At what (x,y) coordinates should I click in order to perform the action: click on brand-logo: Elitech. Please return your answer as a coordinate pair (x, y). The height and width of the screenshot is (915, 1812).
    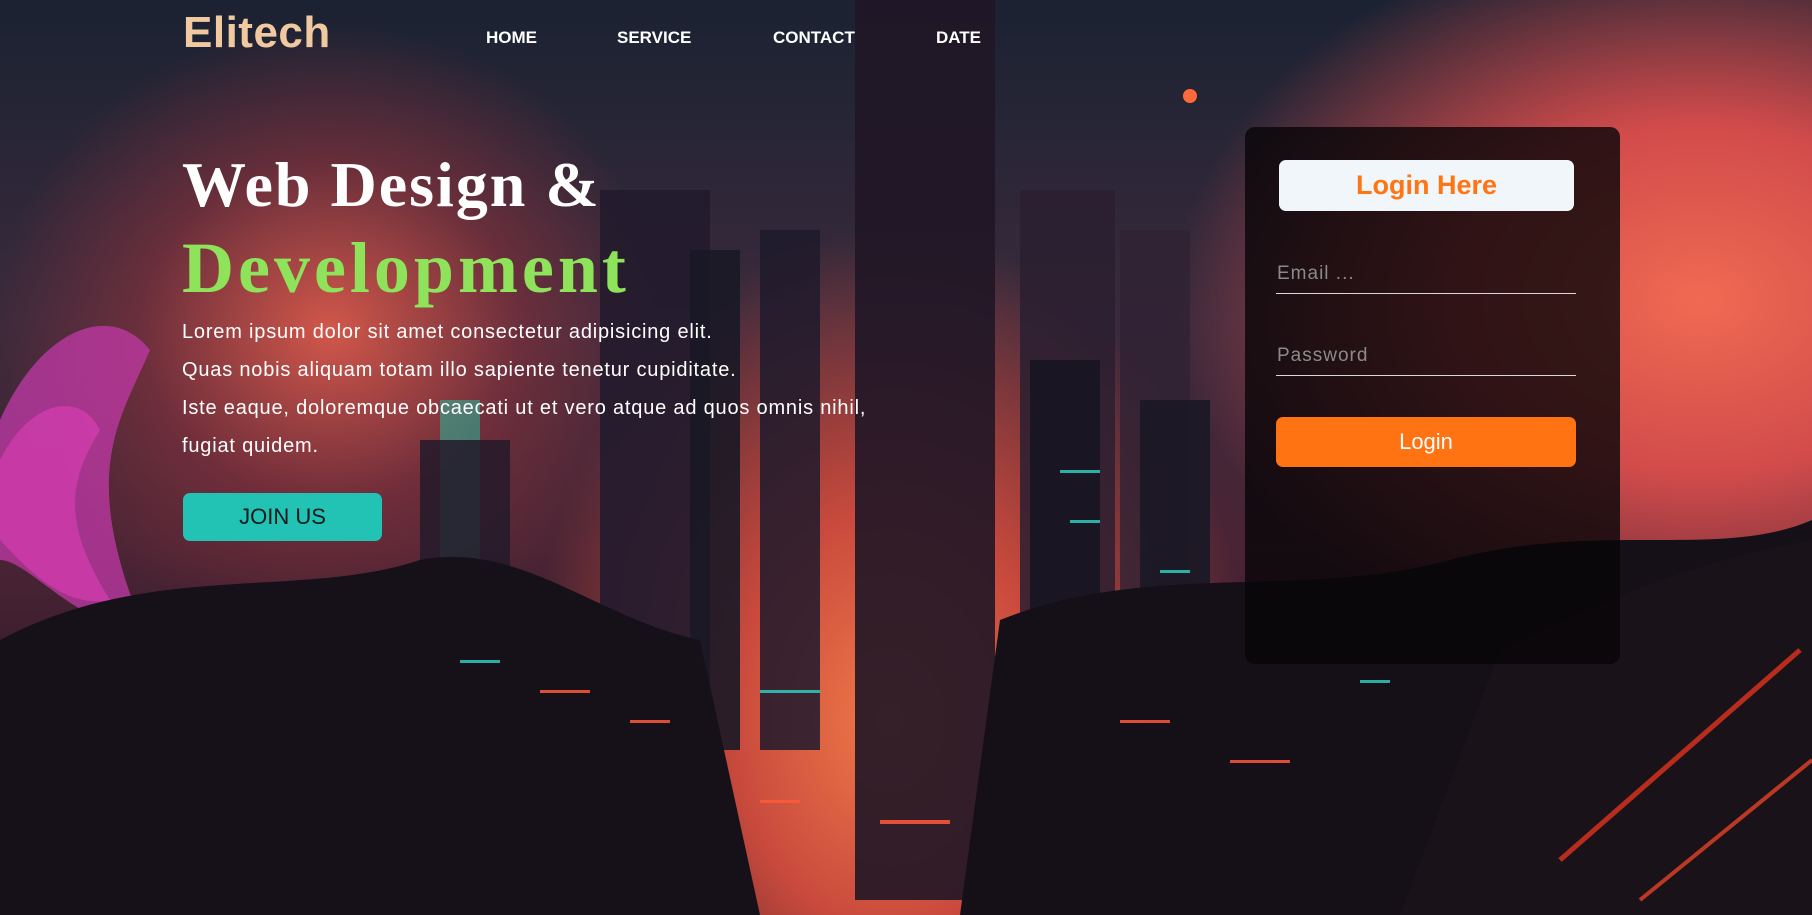
    Looking at the image, I should click on (257, 33).